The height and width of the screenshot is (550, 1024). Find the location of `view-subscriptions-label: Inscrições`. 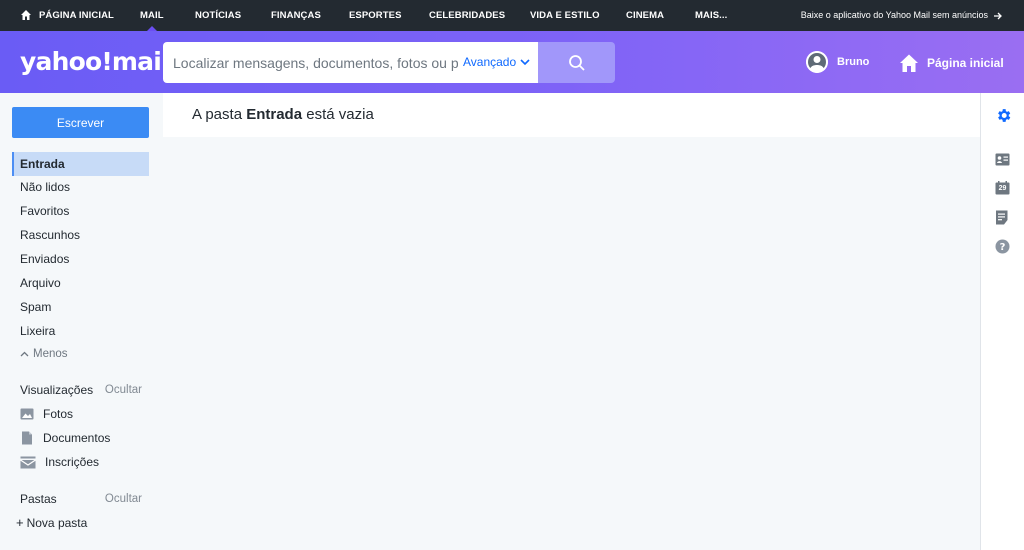

view-subscriptions-label: Inscrições is located at coordinates (72, 462).